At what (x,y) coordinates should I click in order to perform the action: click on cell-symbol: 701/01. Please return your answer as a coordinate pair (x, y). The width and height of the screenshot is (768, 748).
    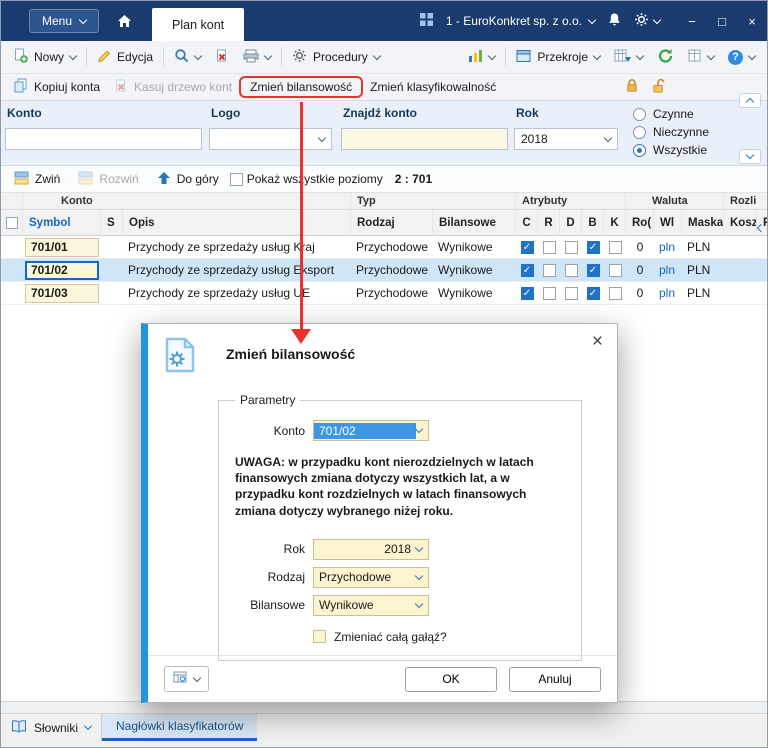
    Looking at the image, I should click on (62, 247).